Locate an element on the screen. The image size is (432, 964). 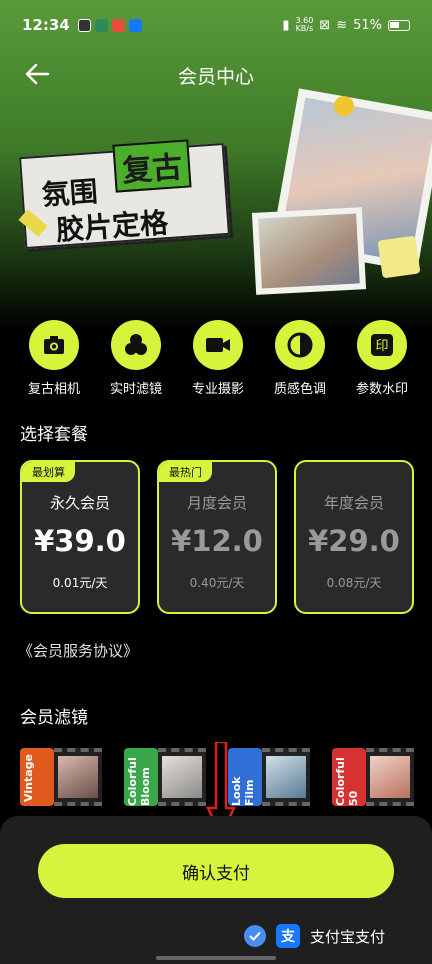
service-agreement-link: 《会员服务协议》 is located at coordinates (78, 650).